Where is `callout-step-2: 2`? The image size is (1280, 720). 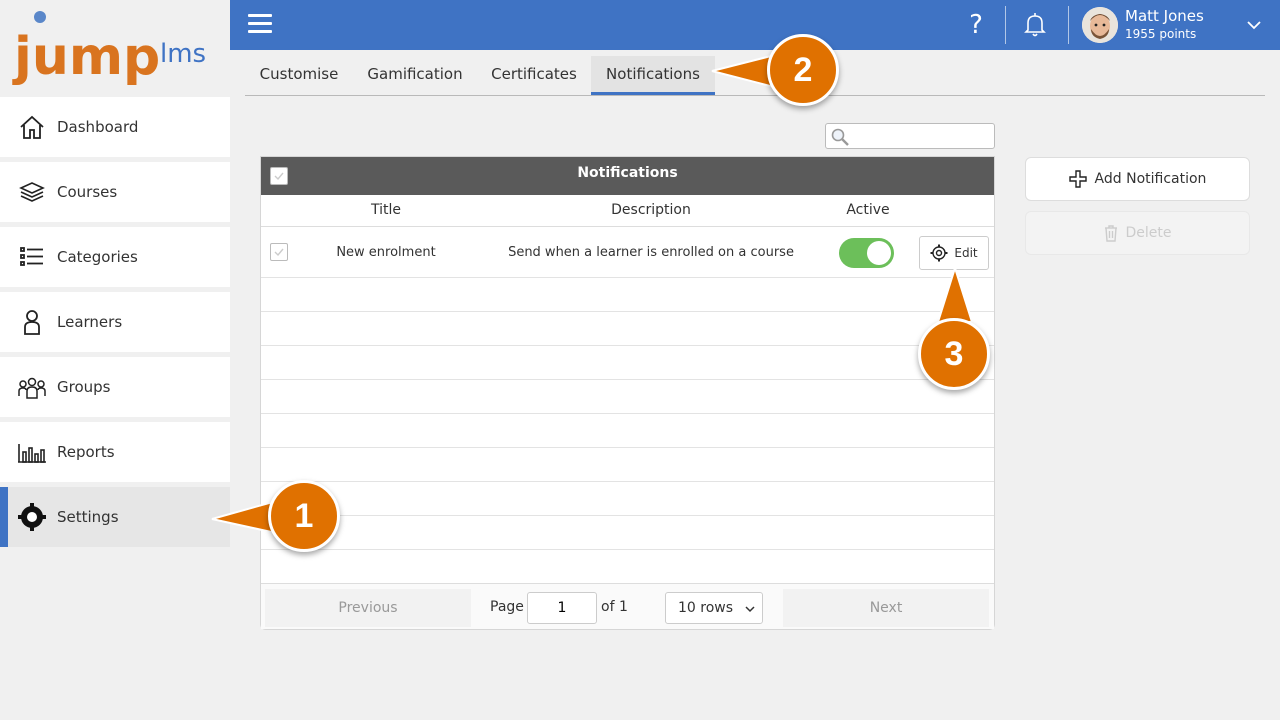 callout-step-2: 2 is located at coordinates (803, 70).